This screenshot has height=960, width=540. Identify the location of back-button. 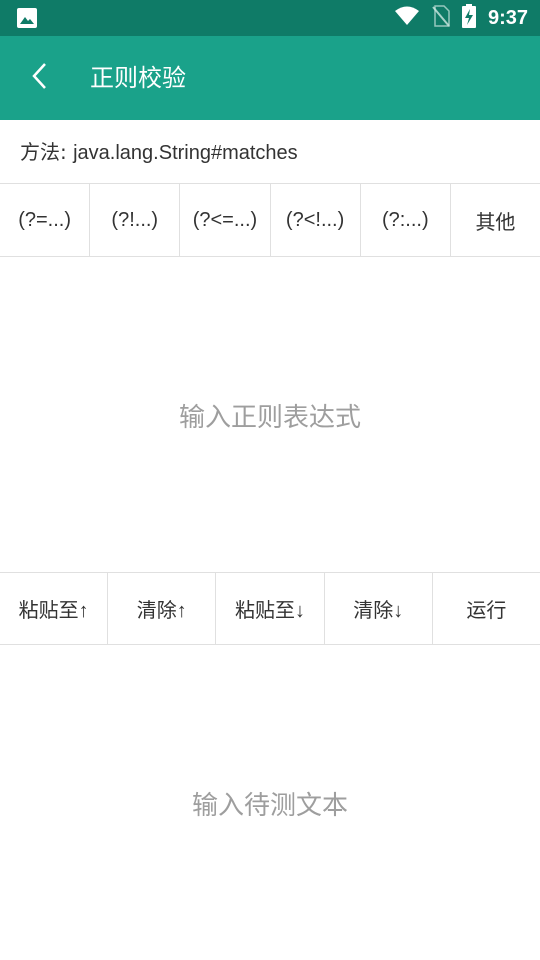
(40, 78).